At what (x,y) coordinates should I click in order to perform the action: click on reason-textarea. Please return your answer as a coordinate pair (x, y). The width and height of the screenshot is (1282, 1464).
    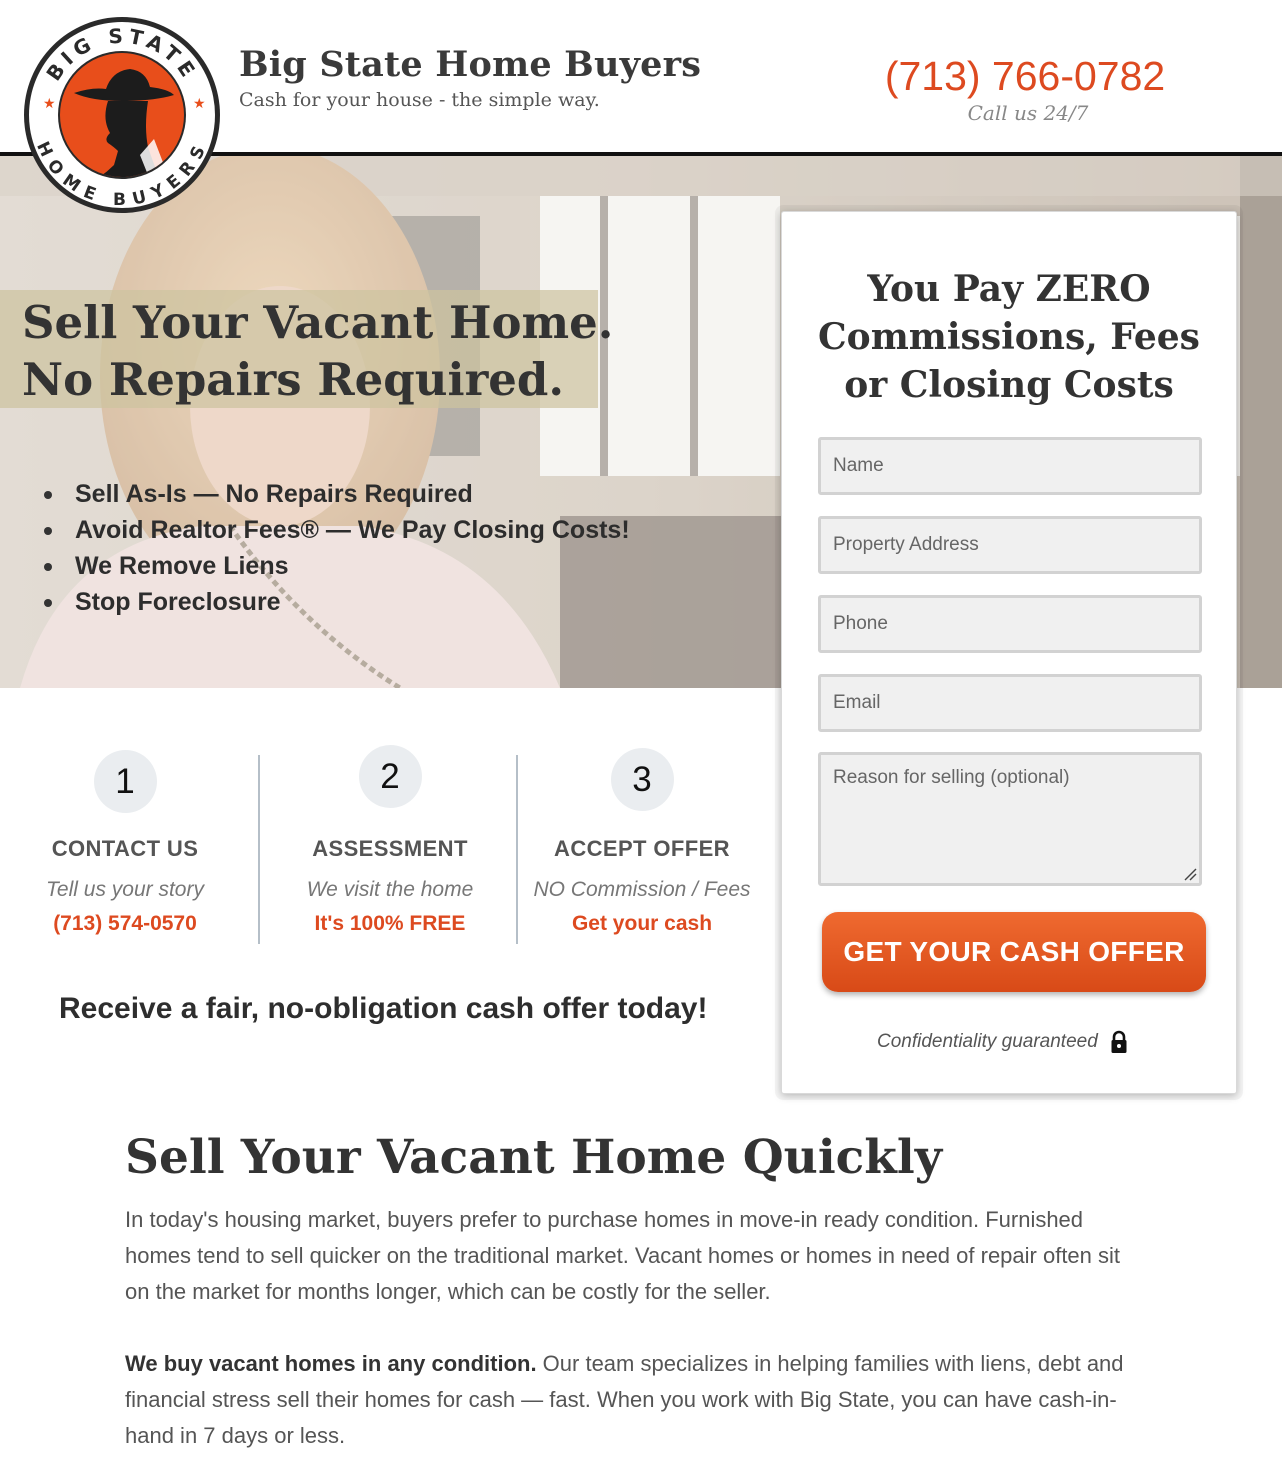
    Looking at the image, I should click on (1010, 819).